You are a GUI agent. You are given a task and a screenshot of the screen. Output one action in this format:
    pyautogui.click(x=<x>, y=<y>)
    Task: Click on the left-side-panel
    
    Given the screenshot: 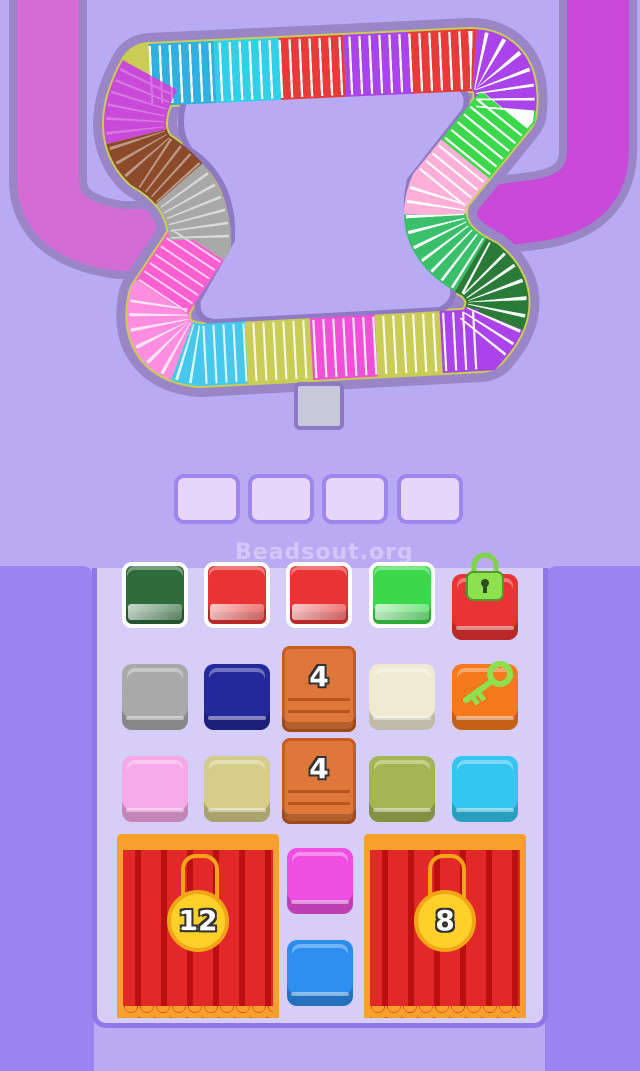 What is the action you would take?
    pyautogui.click(x=47, y=818)
    